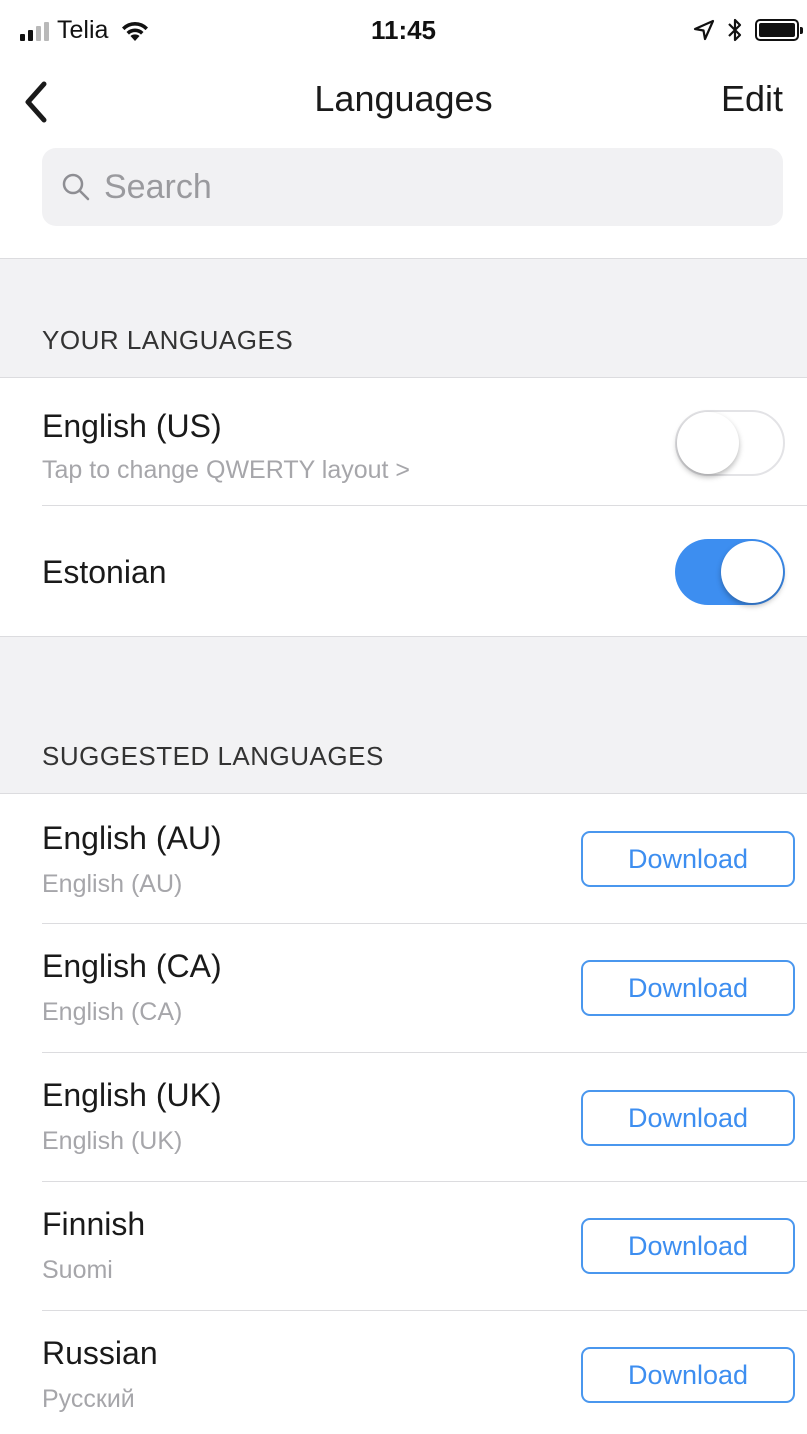  I want to click on status-time: 11:45, so click(403, 30).